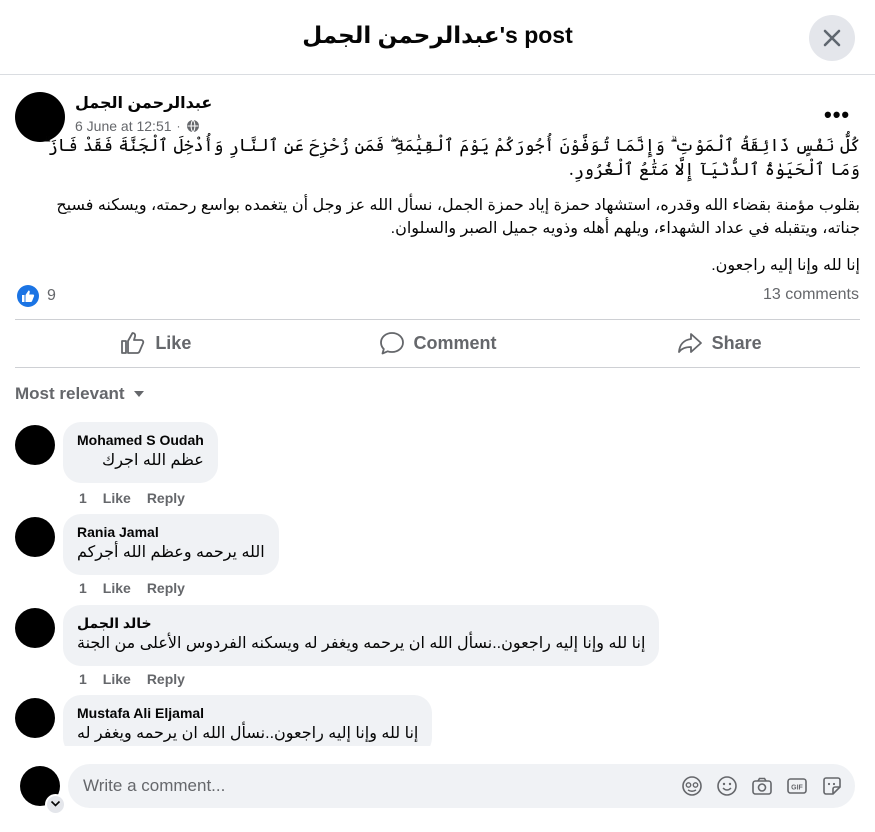  What do you see at coordinates (692, 786) in the screenshot?
I see `avatar-sticker-icon` at bounding box center [692, 786].